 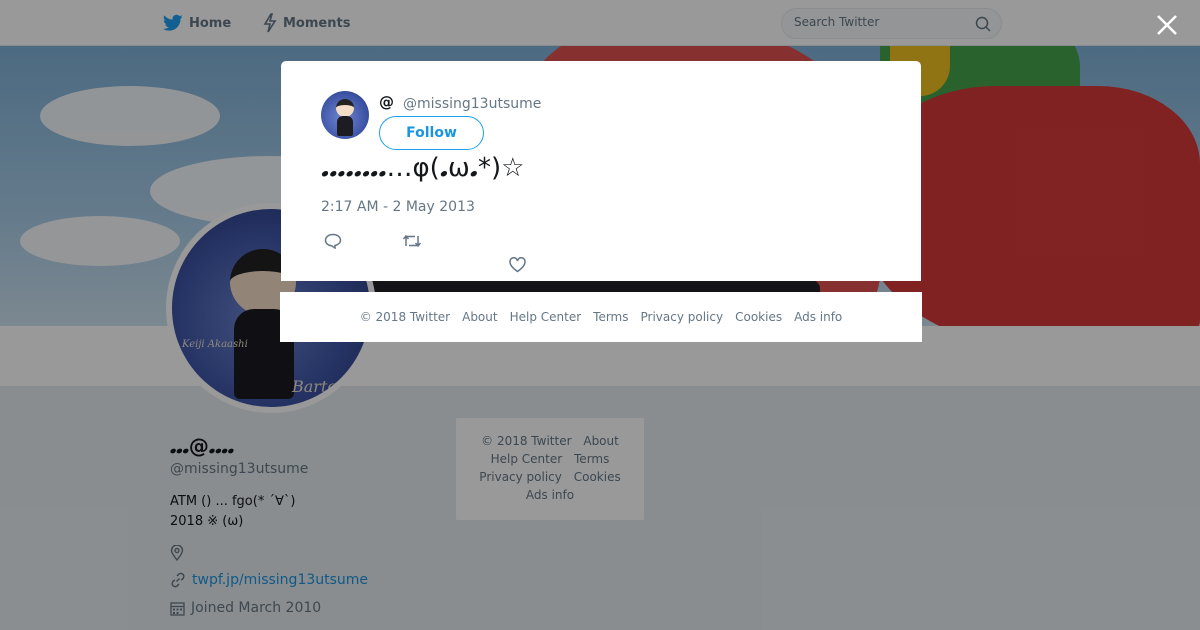 What do you see at coordinates (345, 115) in the screenshot?
I see `tweet-author-avatar` at bounding box center [345, 115].